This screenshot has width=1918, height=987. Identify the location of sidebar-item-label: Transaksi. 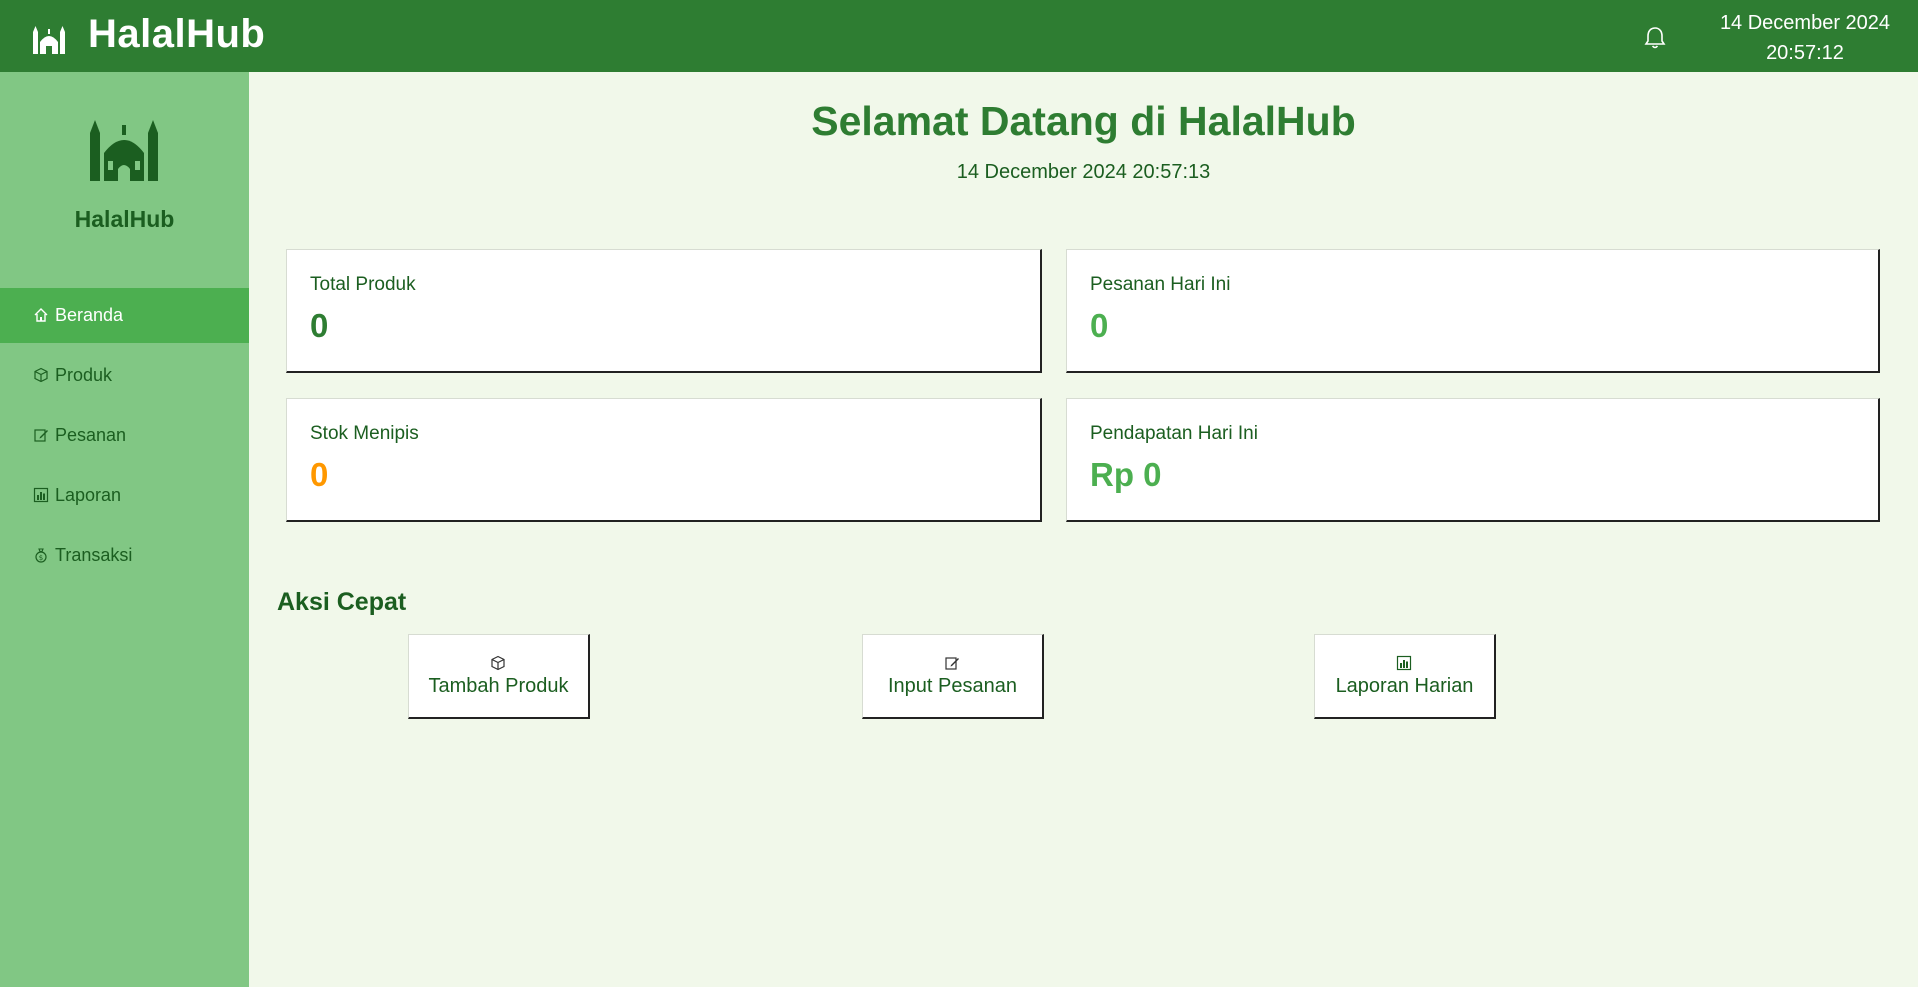
(94, 555).